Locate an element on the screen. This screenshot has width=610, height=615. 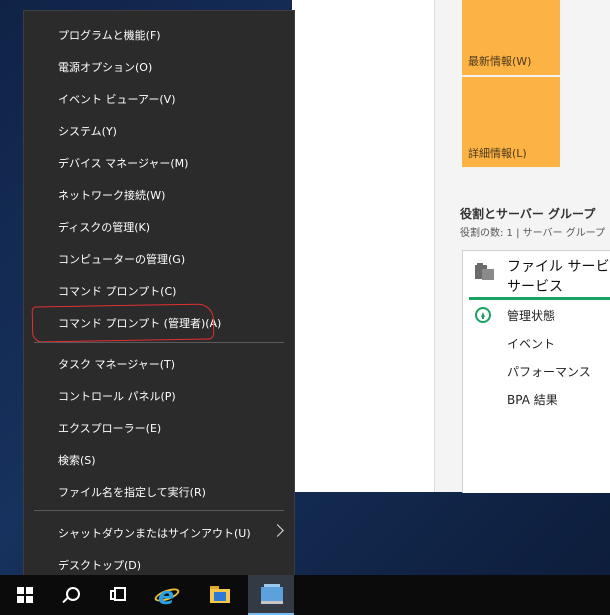
file-services-icon is located at coordinates (484, 271).